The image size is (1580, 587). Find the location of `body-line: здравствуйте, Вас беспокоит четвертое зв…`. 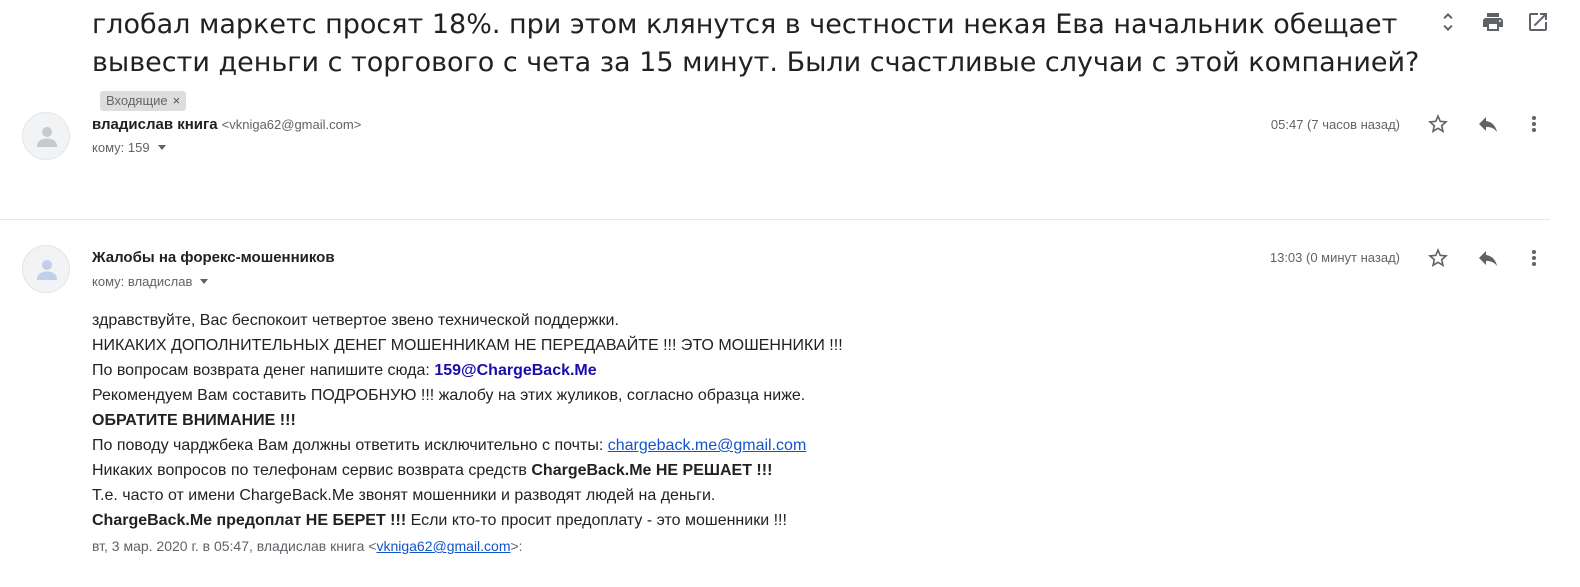

body-line: здравствуйте, Вас беспокоит четвертое зв… is located at coordinates (355, 320).